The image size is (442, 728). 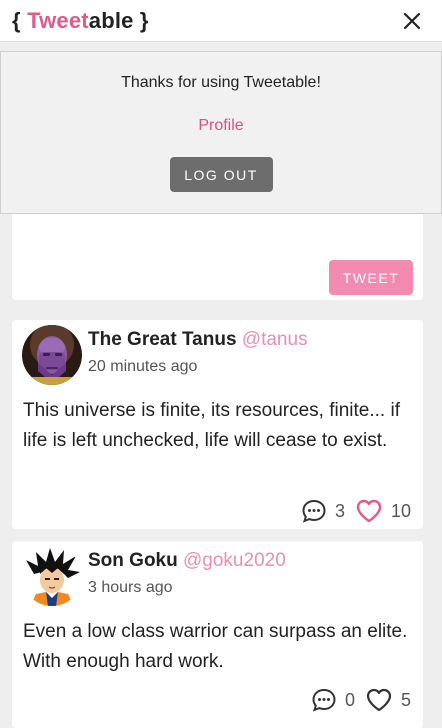 What do you see at coordinates (111, 20) in the screenshot?
I see `logo-able: able` at bounding box center [111, 20].